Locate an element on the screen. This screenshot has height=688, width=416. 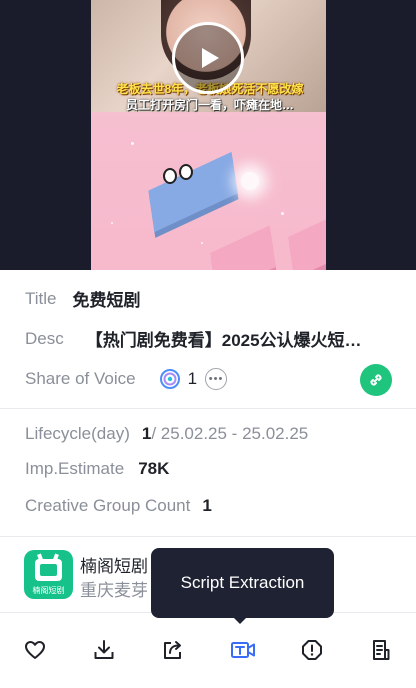
tooltip-text: Script Extraction is located at coordinates (242, 582).